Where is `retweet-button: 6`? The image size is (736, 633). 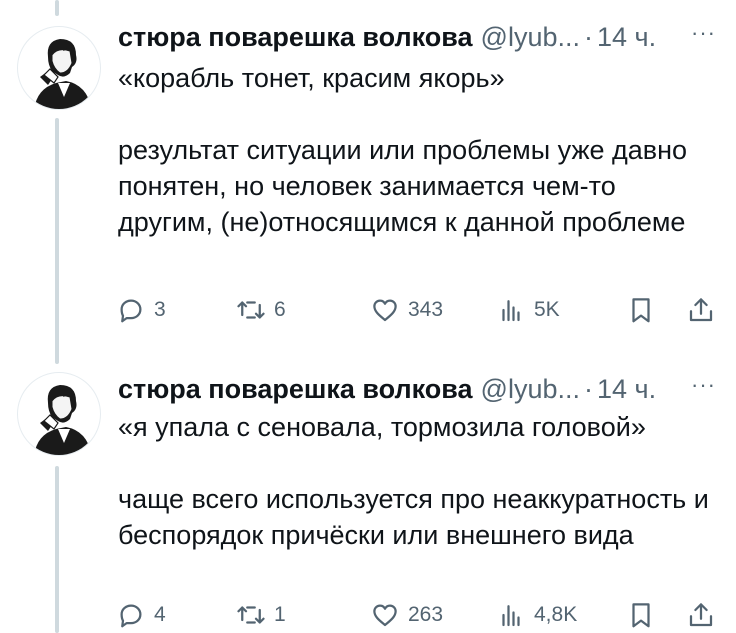
retweet-button: 6 is located at coordinates (261, 310).